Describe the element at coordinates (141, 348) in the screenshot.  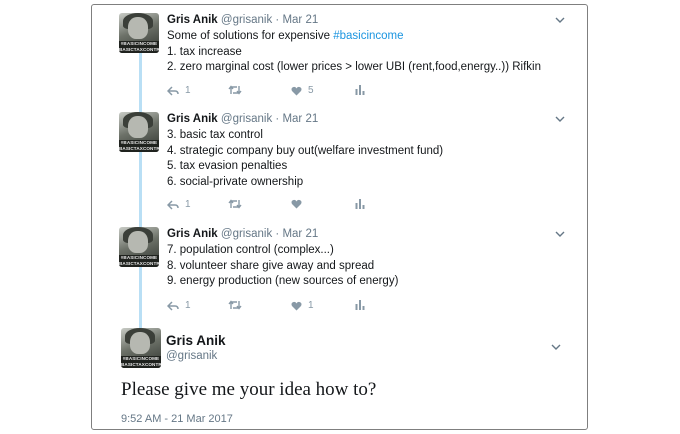
I see `main-tweet-avatar: #BASICINCOME BASICTAXCONTROL` at that location.